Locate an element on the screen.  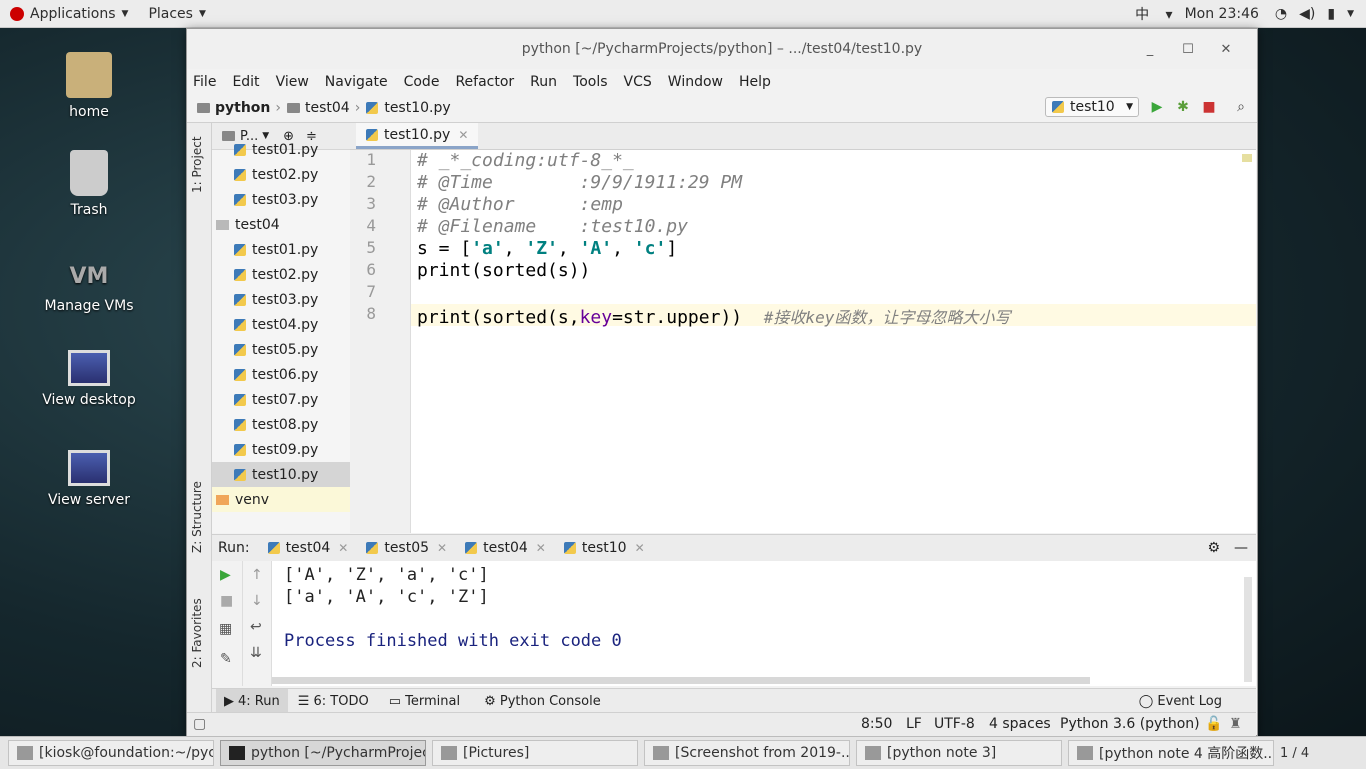
applications-menu: Applications ▼ is located at coordinates (69, 14).